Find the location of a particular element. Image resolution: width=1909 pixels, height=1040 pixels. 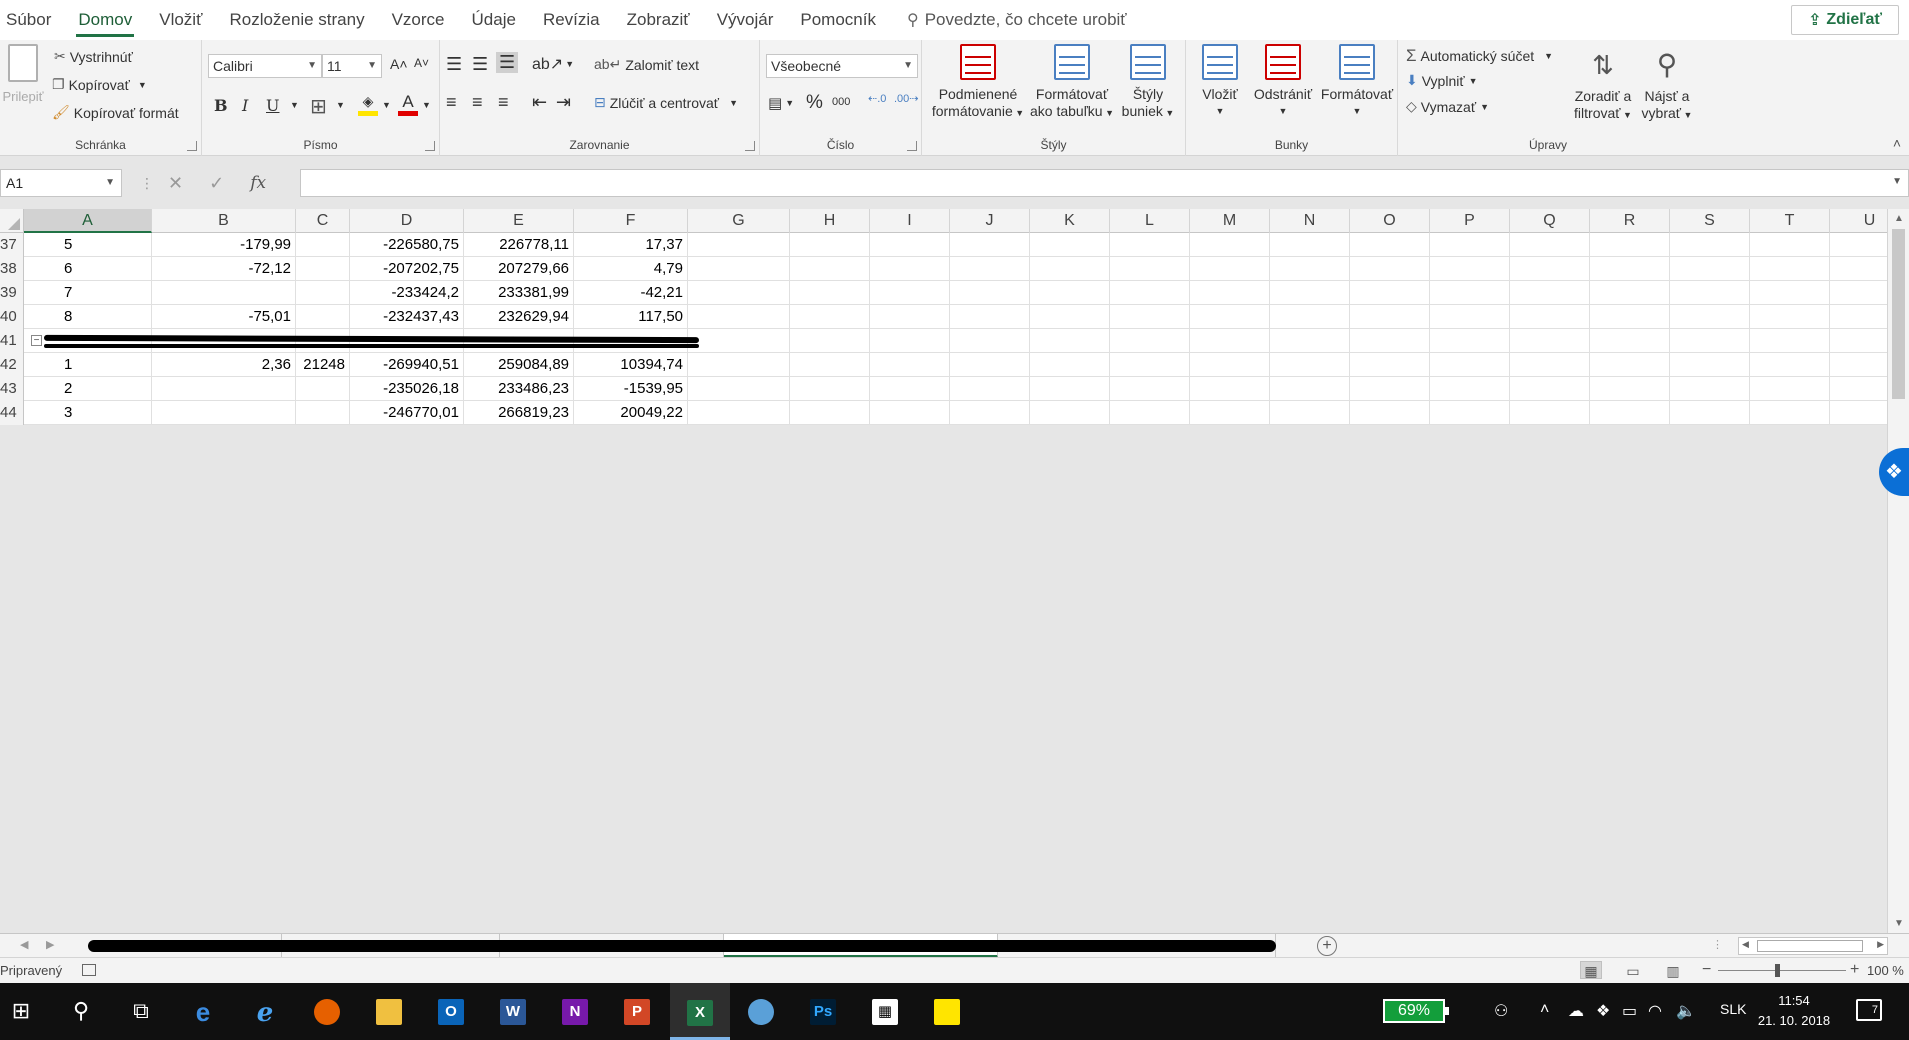

cell-k37 is located at coordinates (1070, 245).